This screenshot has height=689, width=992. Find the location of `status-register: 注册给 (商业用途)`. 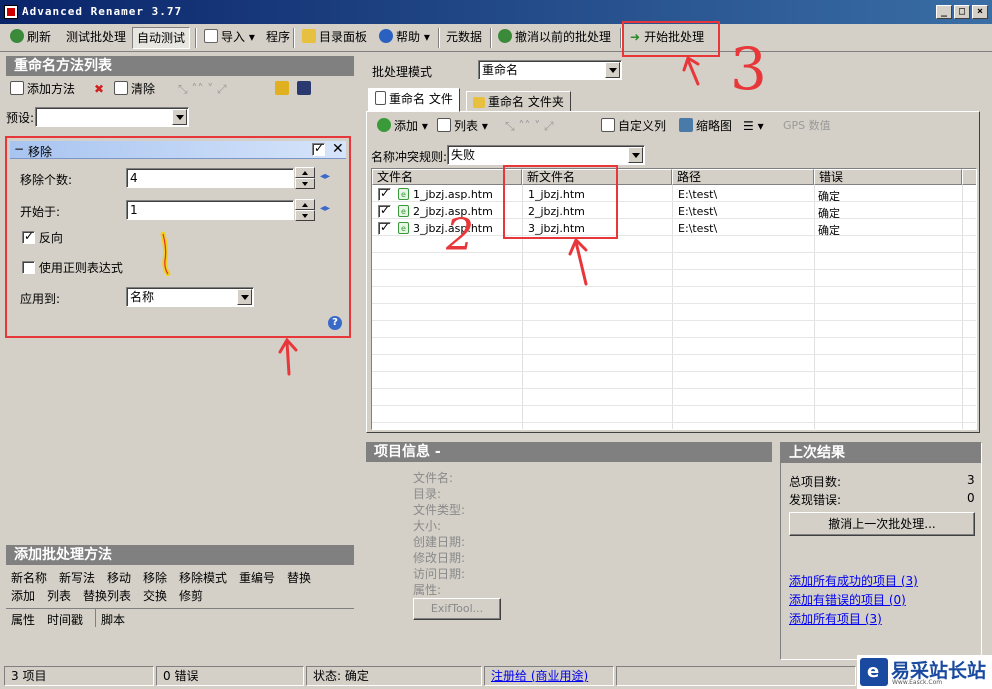

status-register: 注册给 (商业用途) is located at coordinates (549, 676).